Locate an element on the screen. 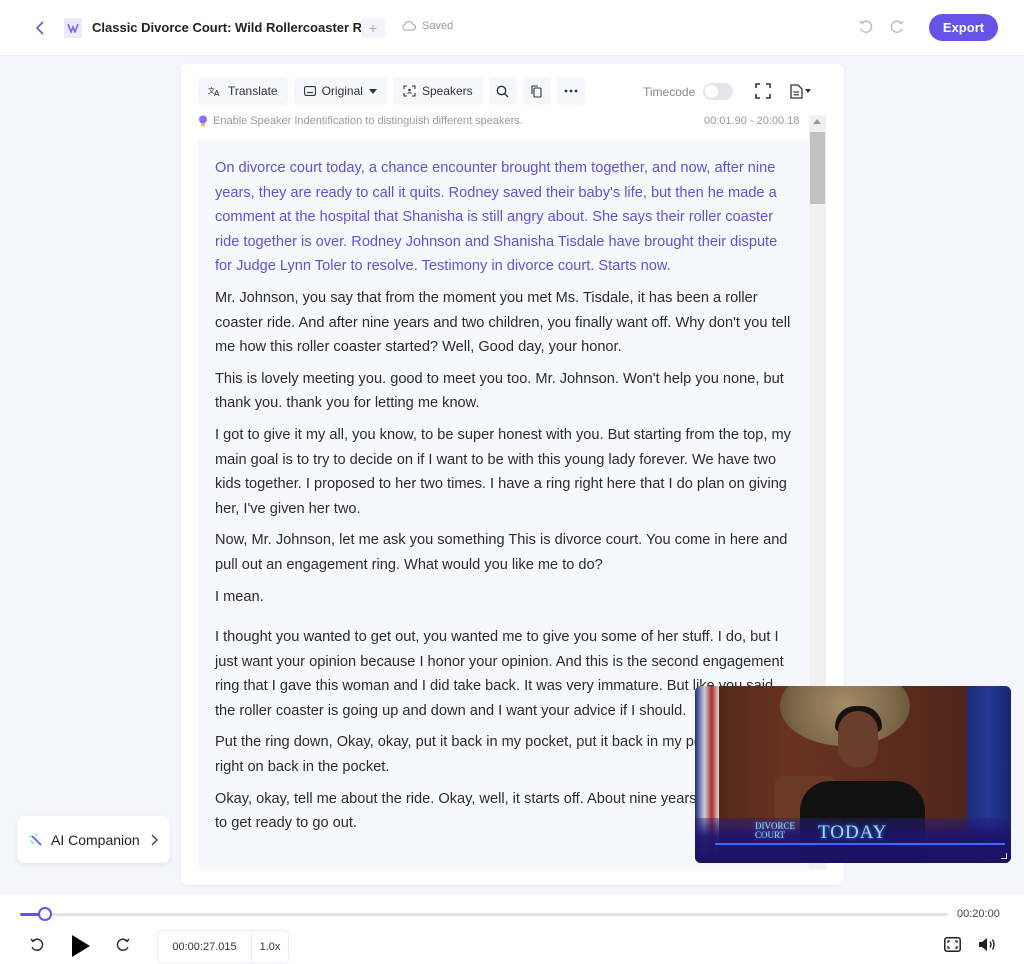 Image resolution: width=1024 pixels, height=964 pixels. speakers-label: Speakers is located at coordinates (447, 91).